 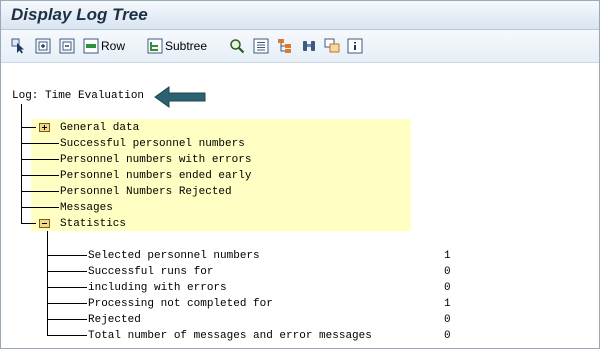 What do you see at coordinates (79, 14) in the screenshot?
I see `window-title: Display Log Tree` at bounding box center [79, 14].